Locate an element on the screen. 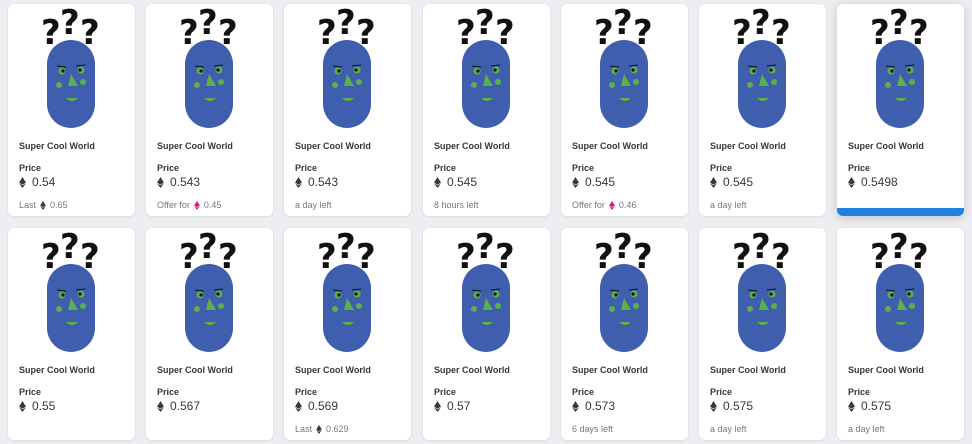  price-value: 0.57 is located at coordinates (459, 406).